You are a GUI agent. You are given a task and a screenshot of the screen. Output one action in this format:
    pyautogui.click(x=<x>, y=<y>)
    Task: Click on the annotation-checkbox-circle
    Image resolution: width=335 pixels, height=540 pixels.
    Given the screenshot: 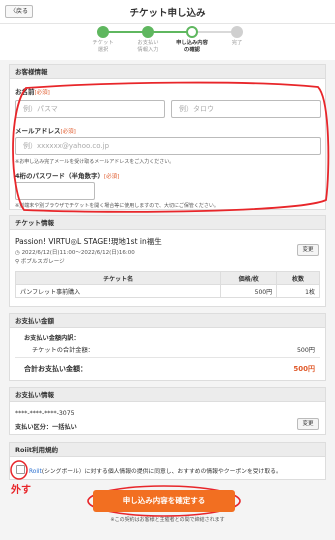 What is the action you would take?
    pyautogui.click(x=19, y=470)
    